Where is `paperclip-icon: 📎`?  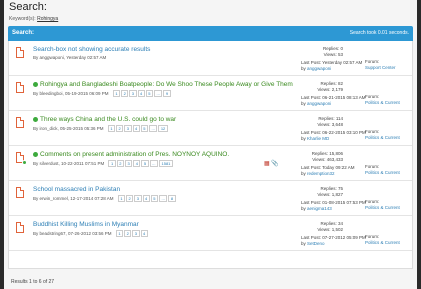 paperclip-icon: 📎 is located at coordinates (274, 164).